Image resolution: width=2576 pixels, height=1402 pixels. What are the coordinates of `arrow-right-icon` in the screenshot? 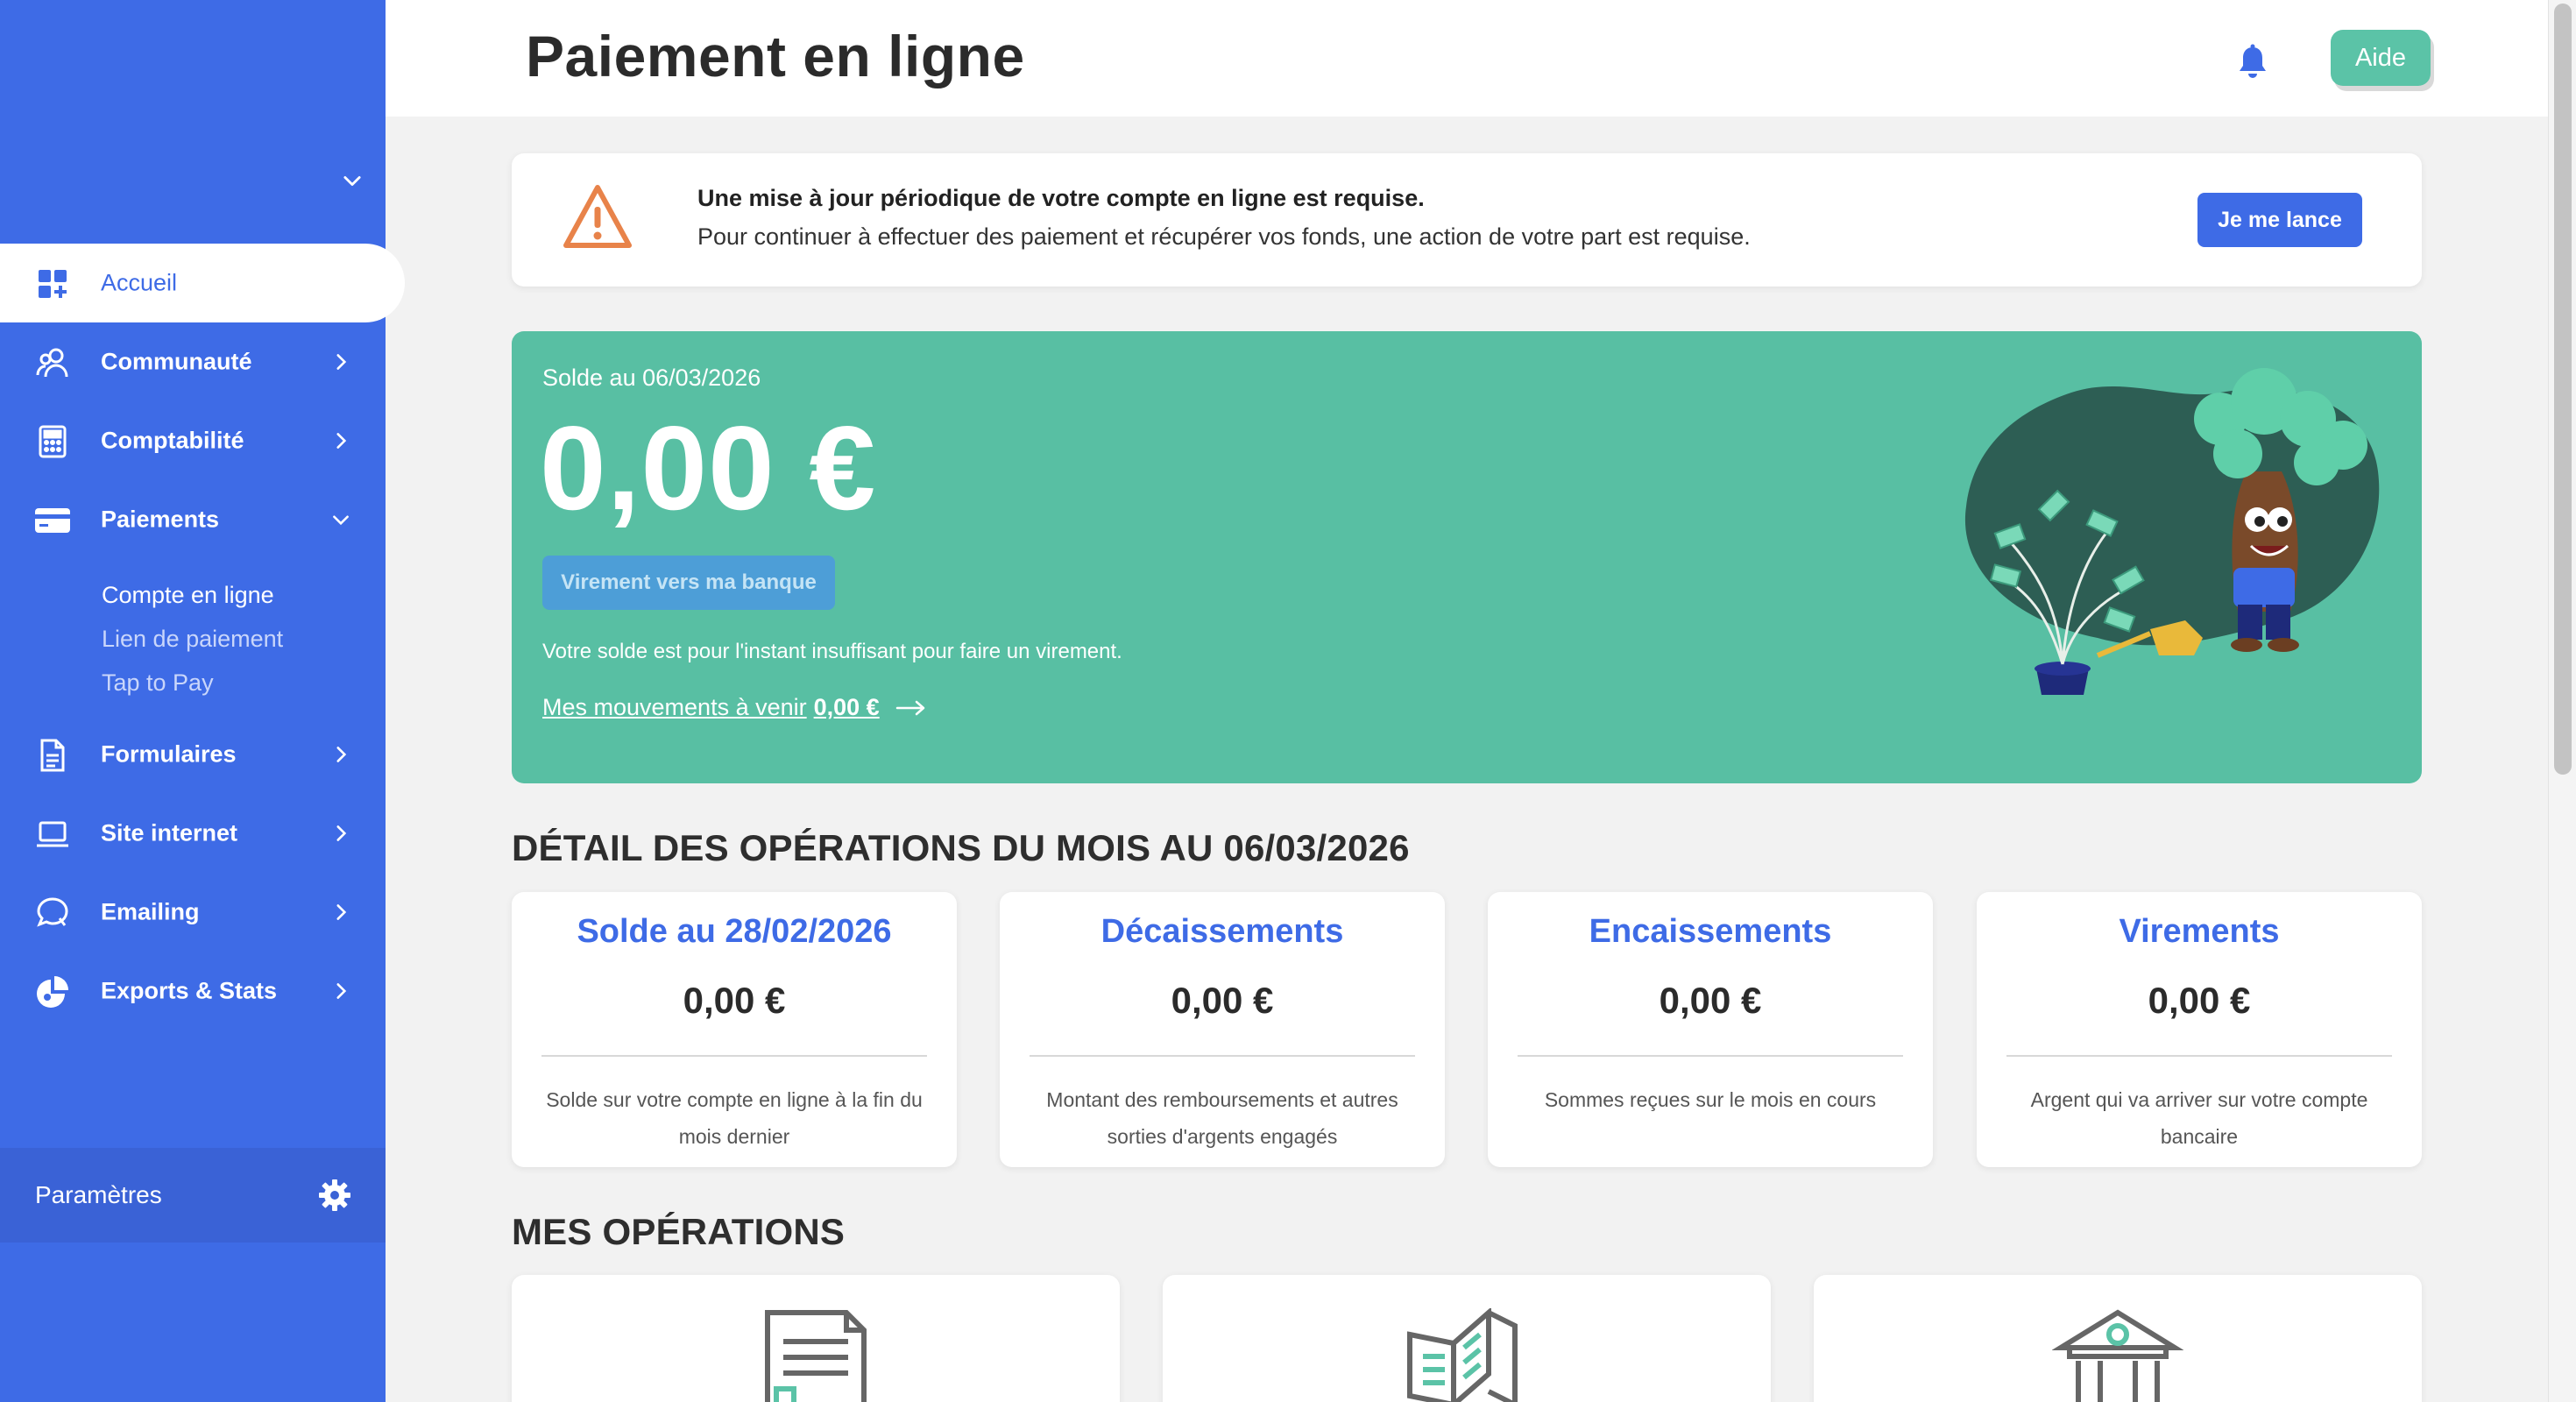 It's located at (909, 707).